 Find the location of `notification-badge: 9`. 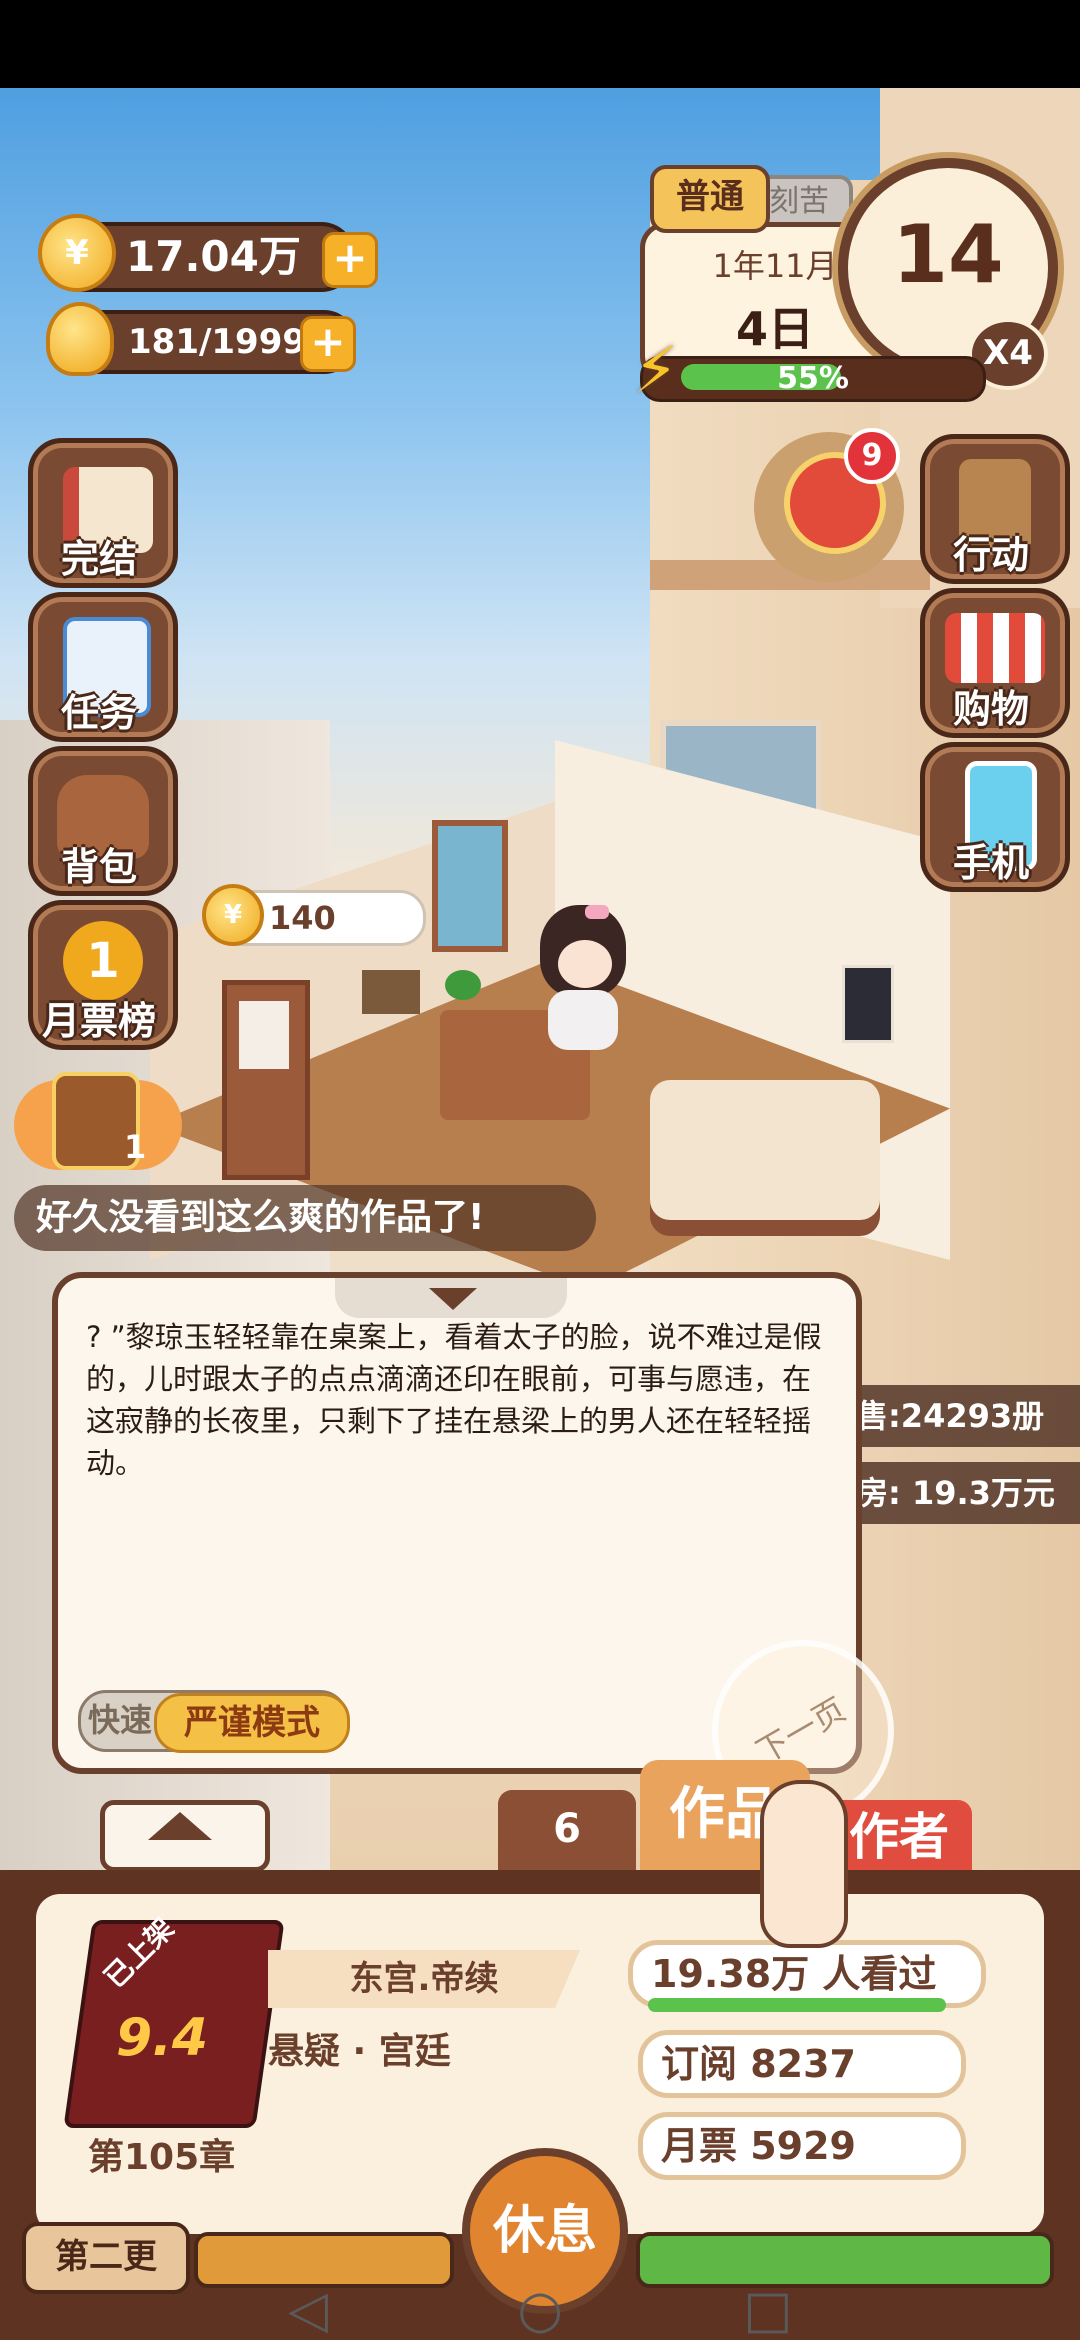

notification-badge: 9 is located at coordinates (872, 456).